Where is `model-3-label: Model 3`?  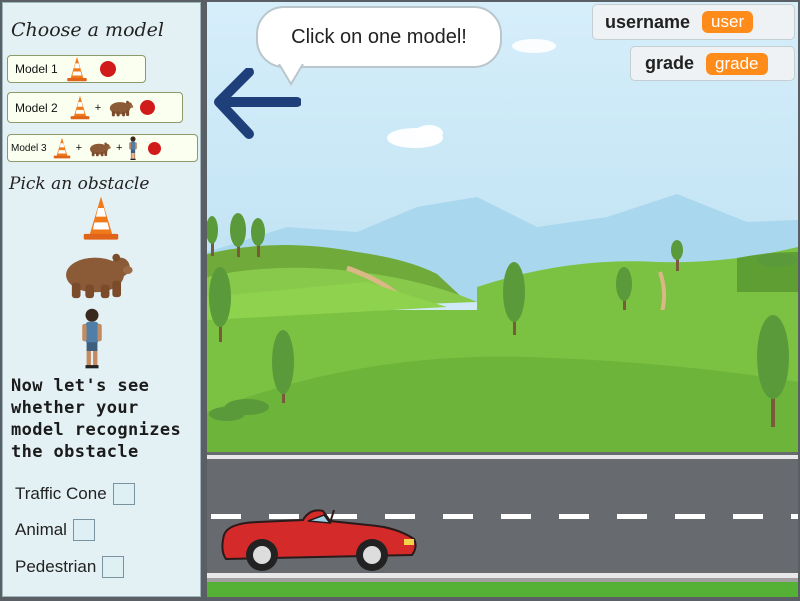 model-3-label: Model 3 is located at coordinates (29, 148).